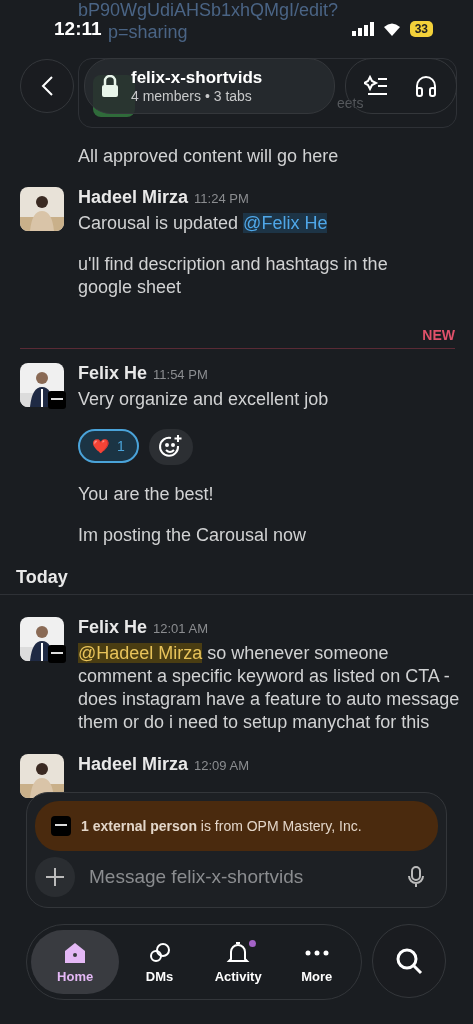 This screenshot has height=1024, width=473. I want to click on tab-bar-item: Activity, so click(238, 962).